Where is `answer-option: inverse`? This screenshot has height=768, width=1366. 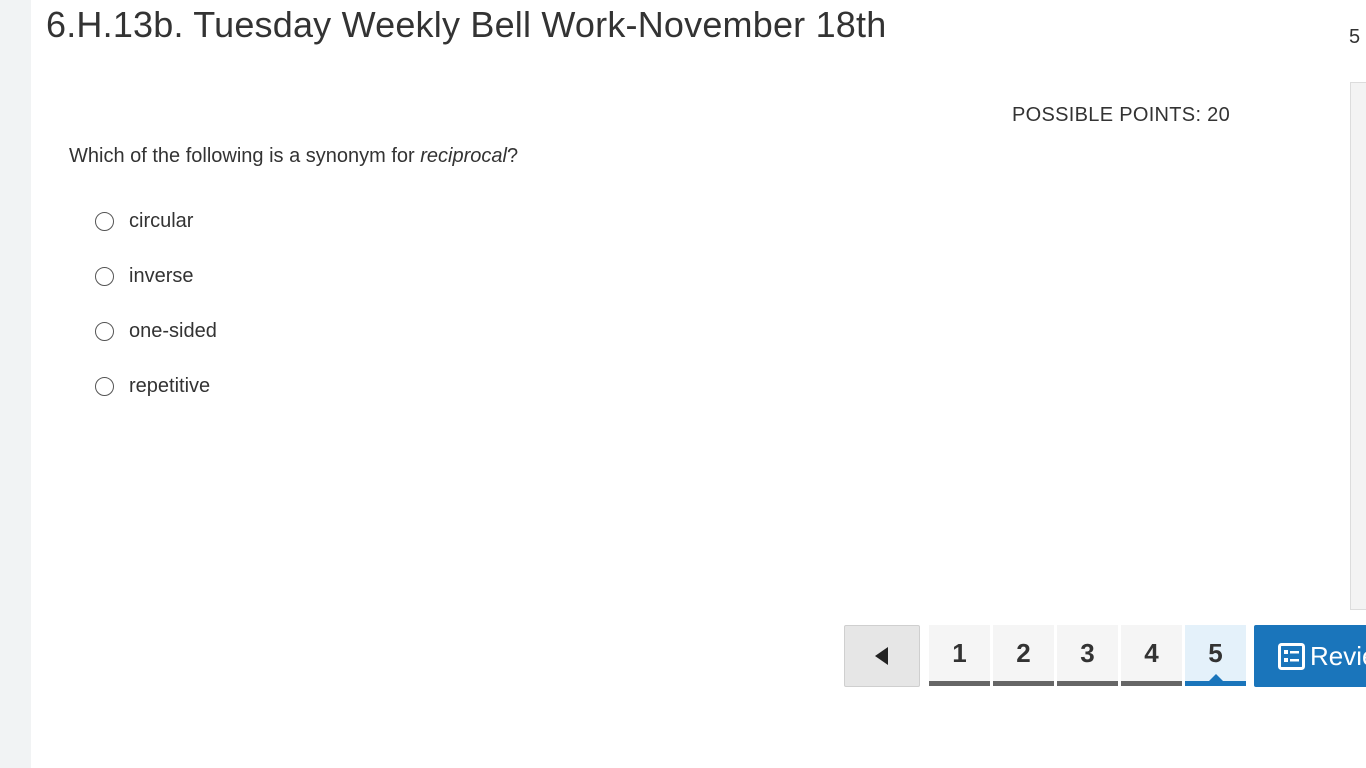 answer-option: inverse is located at coordinates (156, 276).